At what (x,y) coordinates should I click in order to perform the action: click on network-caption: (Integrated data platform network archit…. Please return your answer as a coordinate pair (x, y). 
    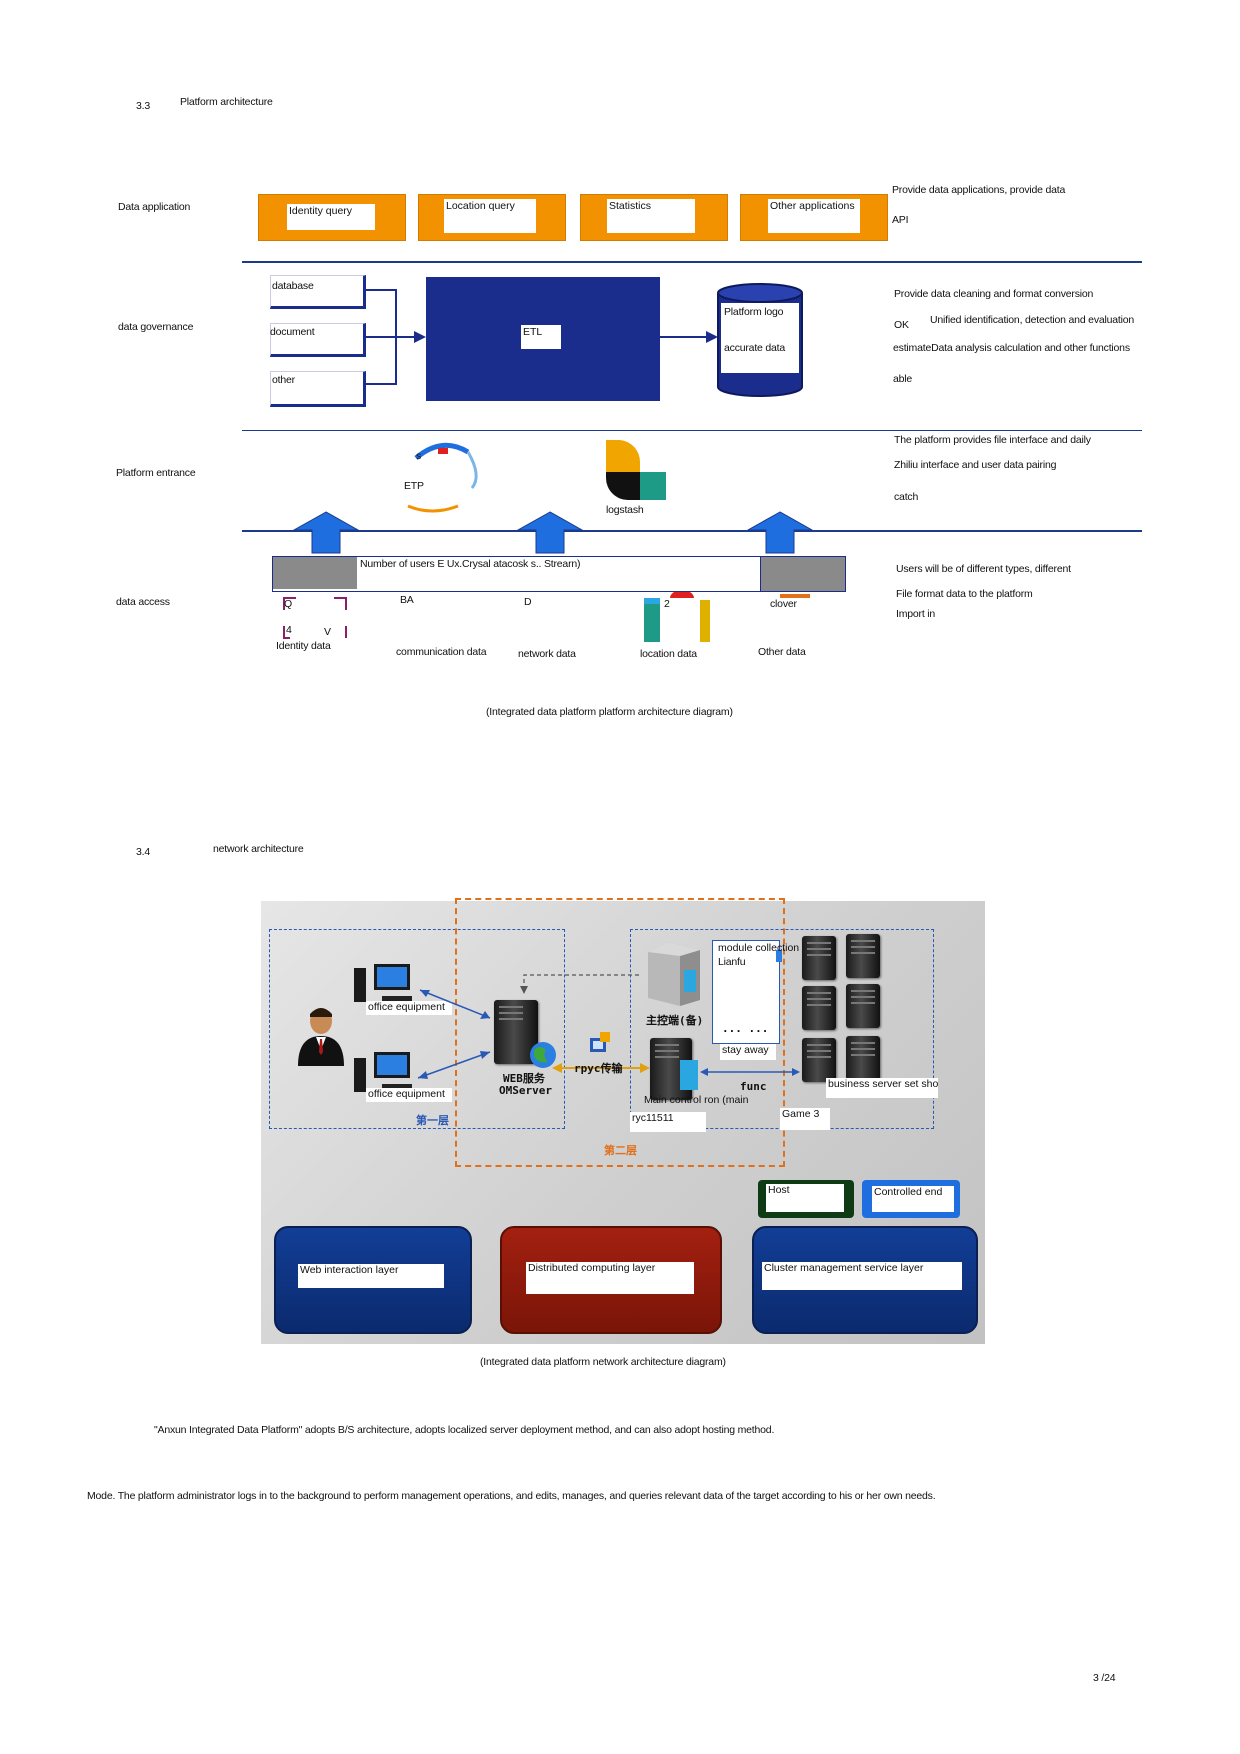
    Looking at the image, I should click on (603, 1362).